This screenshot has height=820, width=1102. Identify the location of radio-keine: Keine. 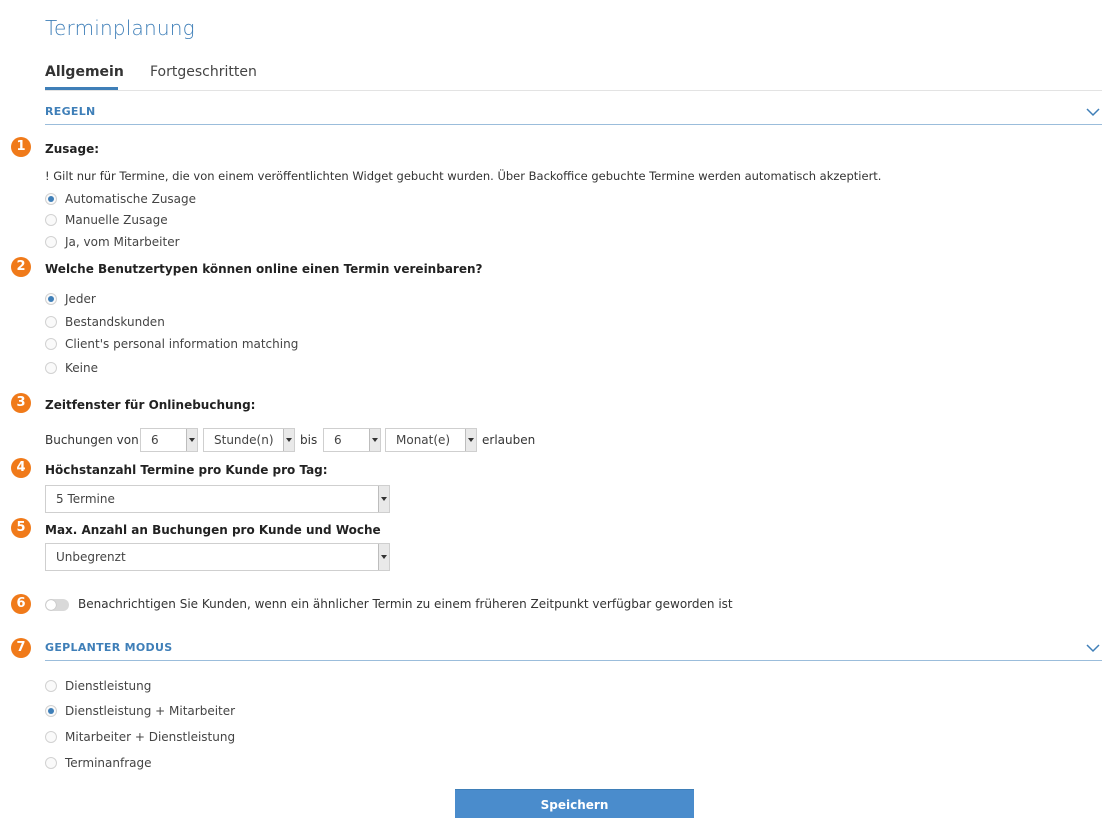
(71, 368).